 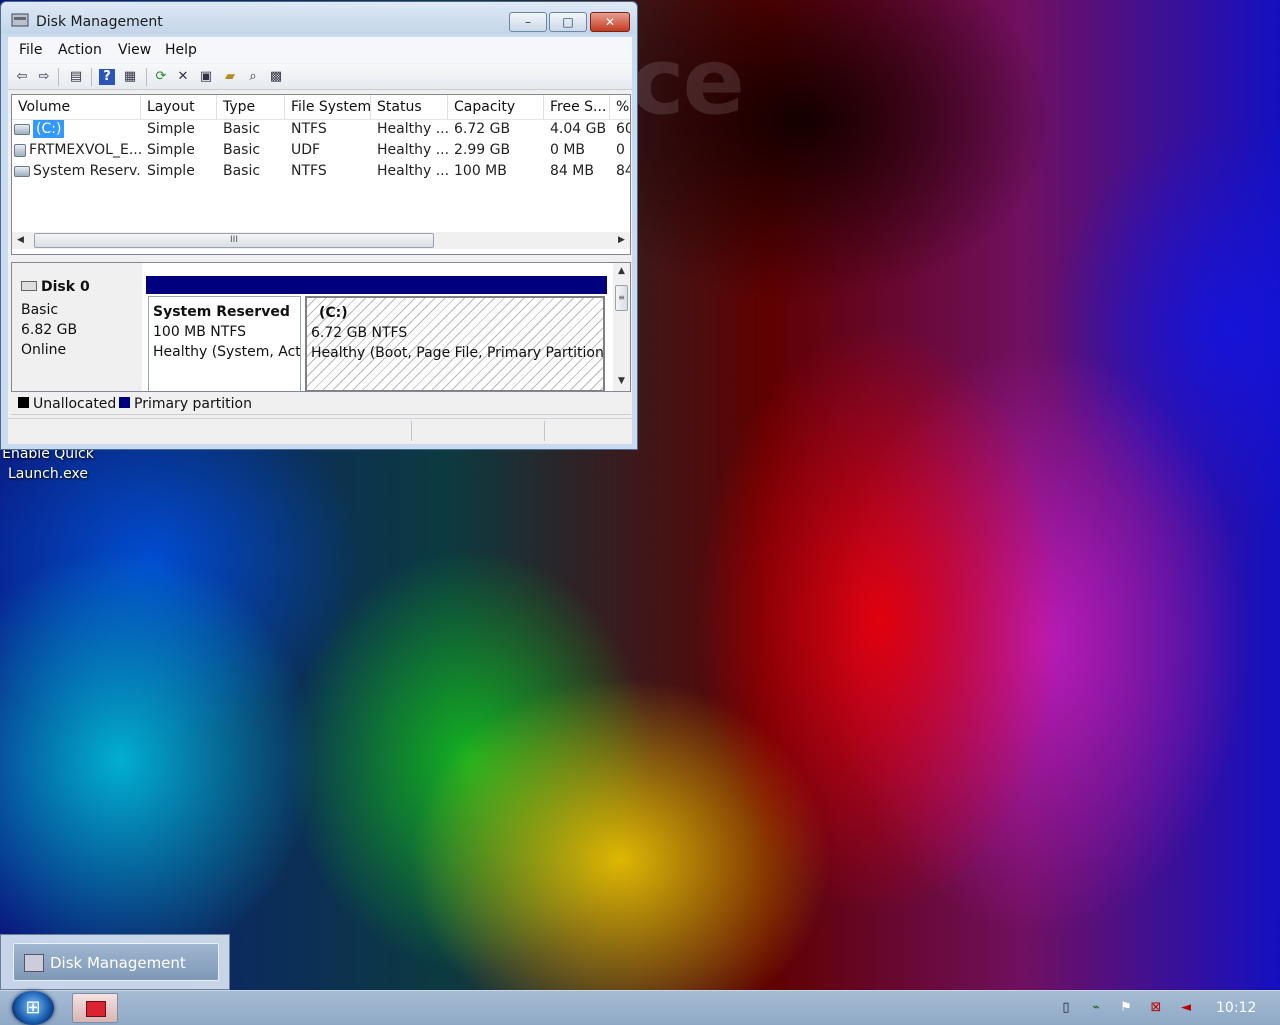 What do you see at coordinates (22, 77) in the screenshot?
I see `back-icon: ⇦` at bounding box center [22, 77].